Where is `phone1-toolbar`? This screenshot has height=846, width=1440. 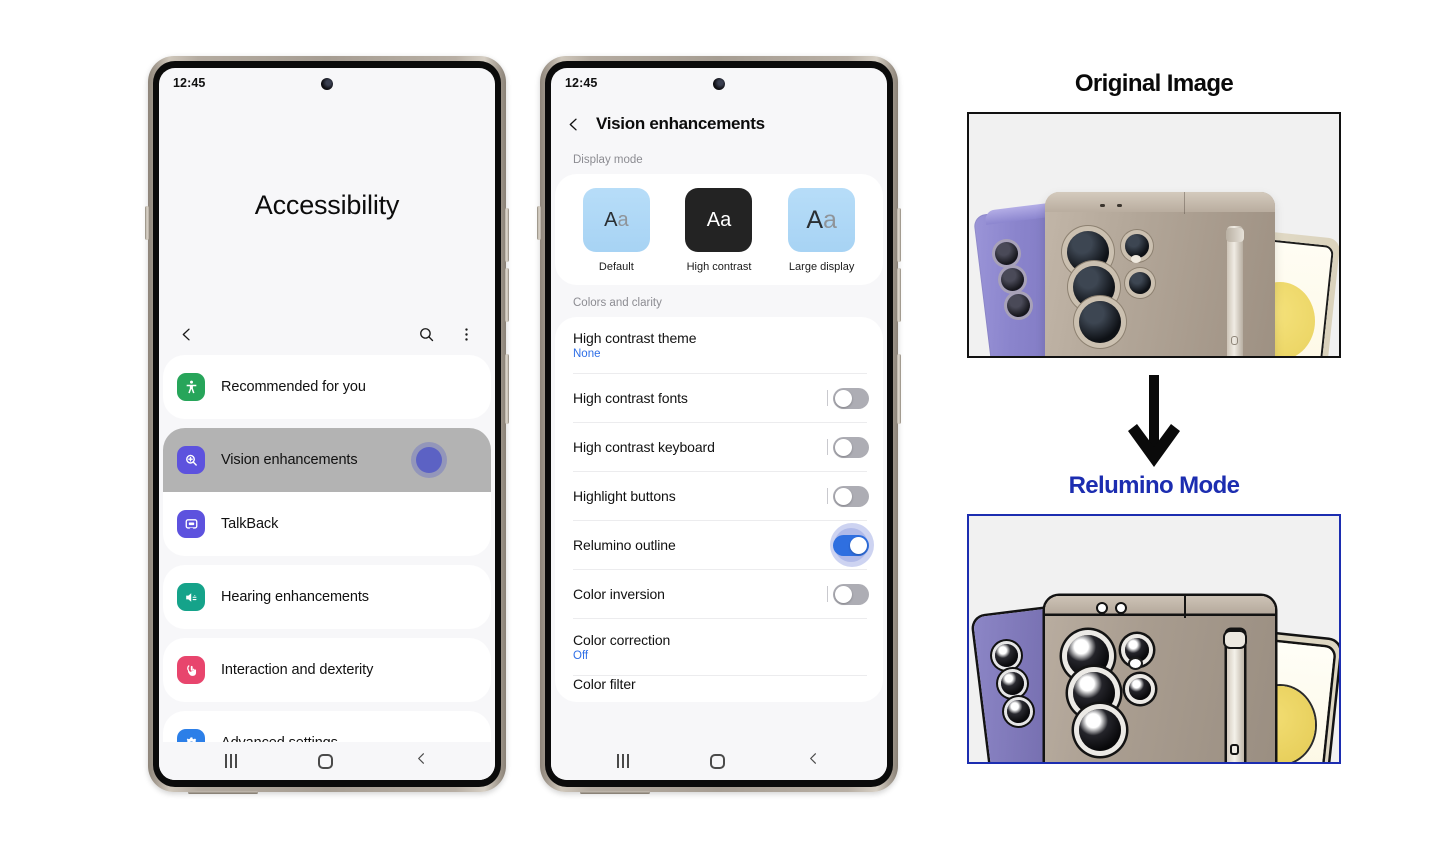 phone1-toolbar is located at coordinates (327, 334).